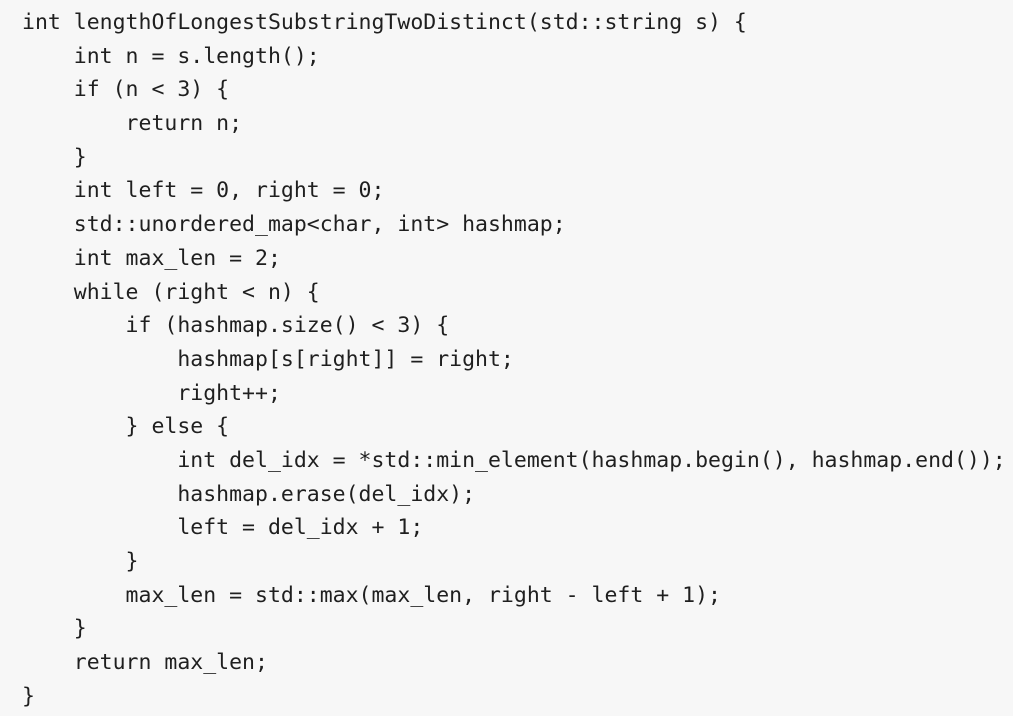  What do you see at coordinates (171, 56) in the screenshot?
I see `code-line: int n = s.length();` at bounding box center [171, 56].